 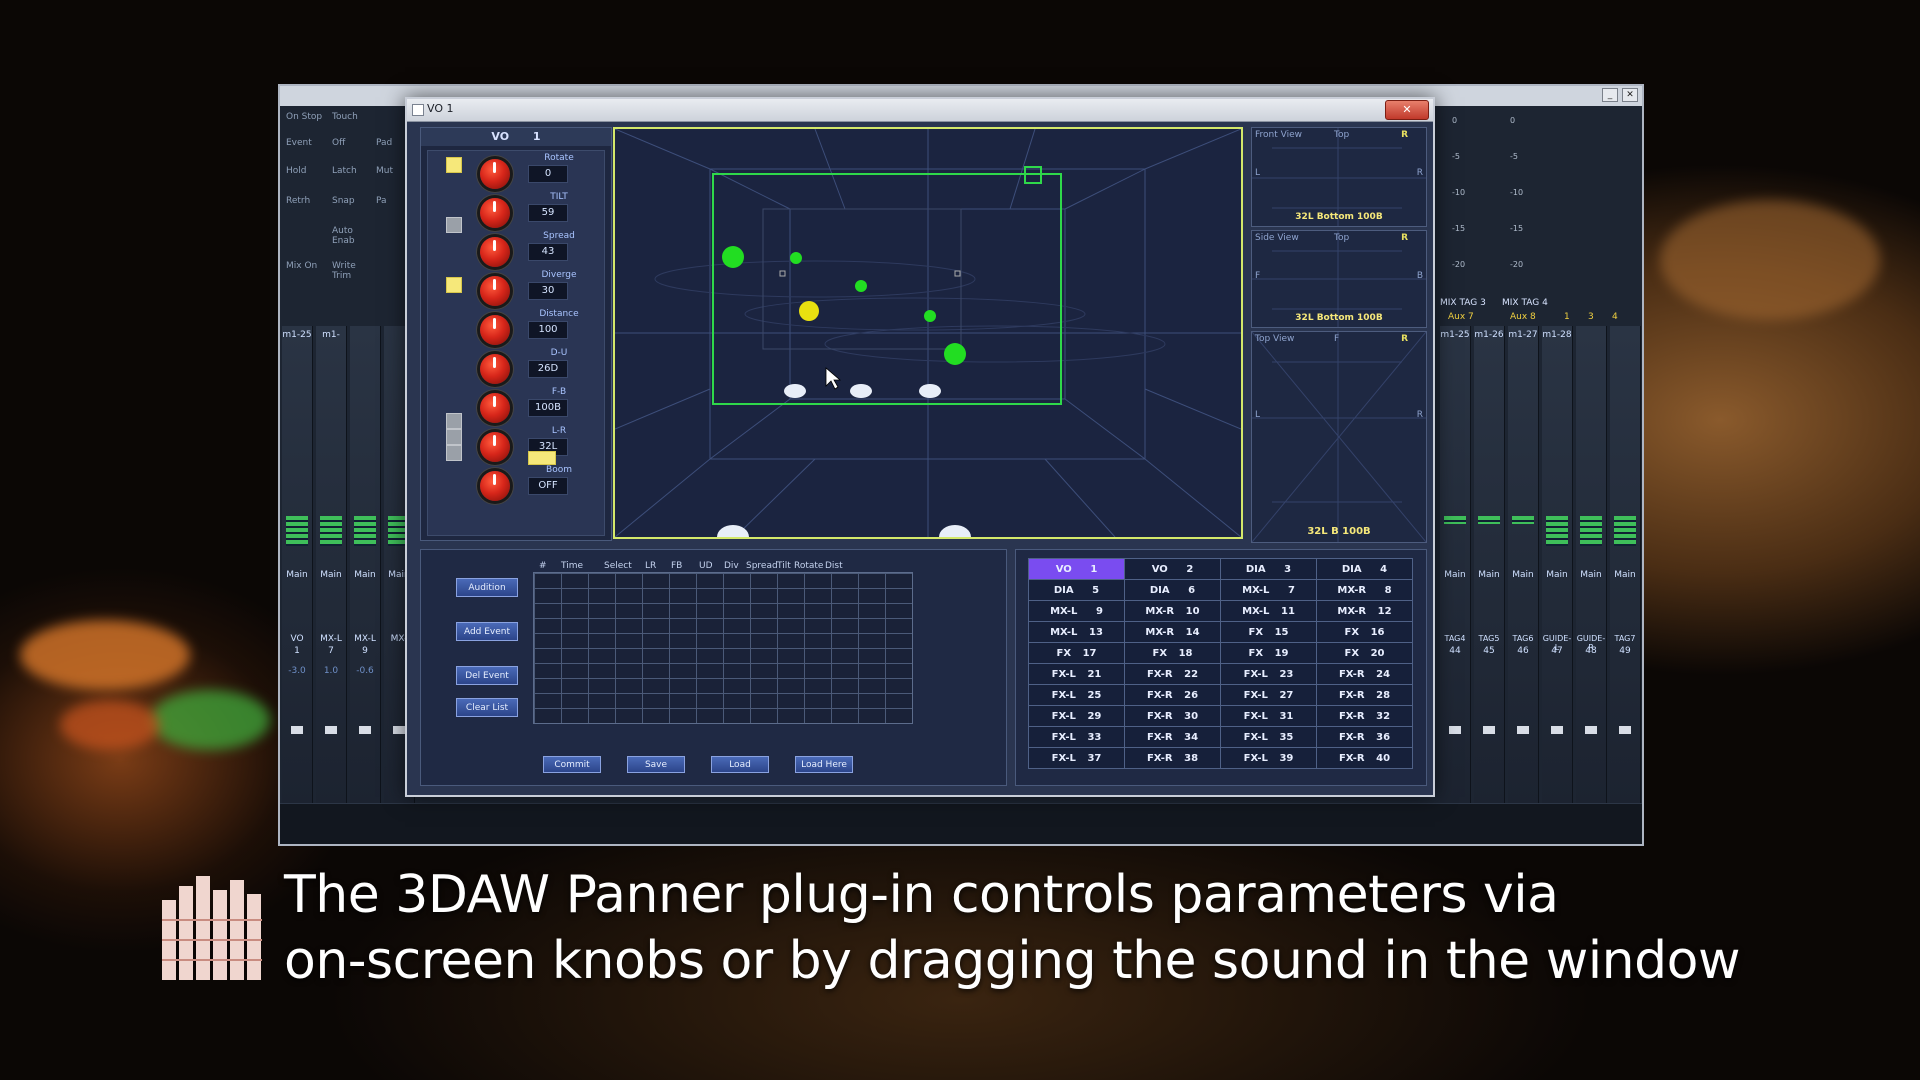 I want to click on channel-strip: Main TAG7 49, so click(x=1625, y=566).